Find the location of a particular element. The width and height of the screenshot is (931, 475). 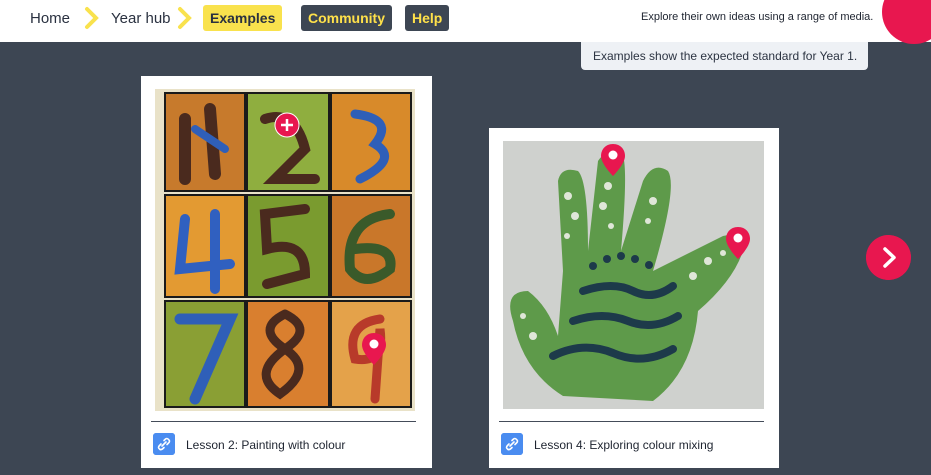

help-button: Help is located at coordinates (427, 18).